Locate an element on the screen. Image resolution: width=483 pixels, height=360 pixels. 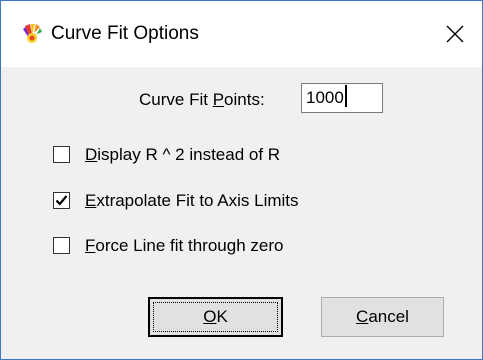
curve-fit-points-label: Curve Fit Points: is located at coordinates (202, 99).